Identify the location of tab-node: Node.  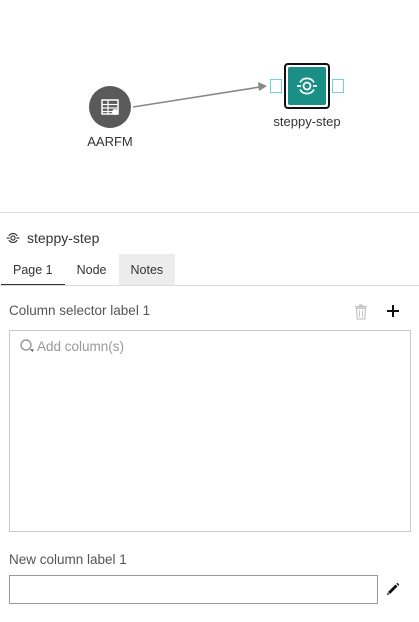
(92, 270).